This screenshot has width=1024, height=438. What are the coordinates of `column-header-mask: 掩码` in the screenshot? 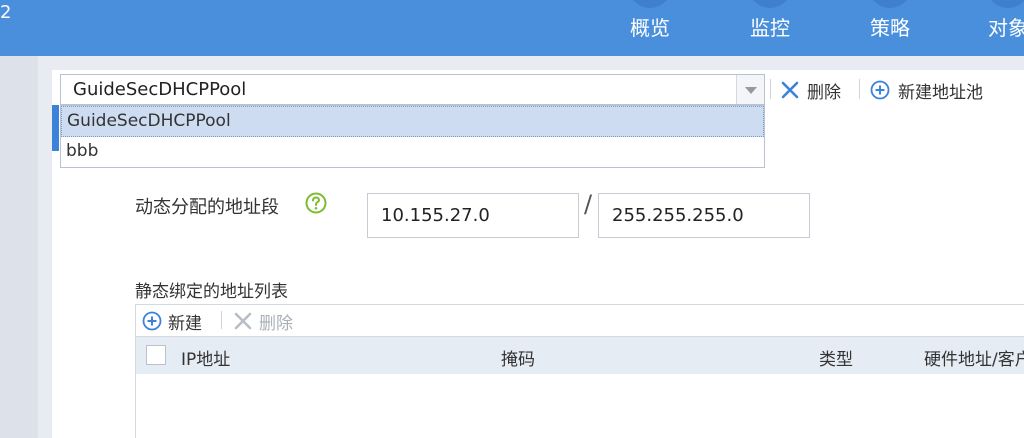 It's located at (518, 357).